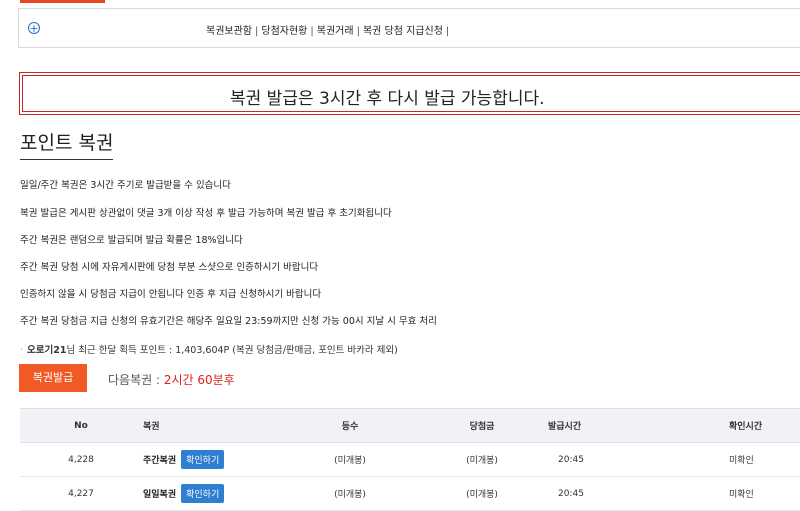 This screenshot has height=511, width=800. What do you see at coordinates (131, 240) in the screenshot?
I see `info-line: 주간 복권은 랜덤으로 발급되며 발급 확률은 18%입니다` at bounding box center [131, 240].